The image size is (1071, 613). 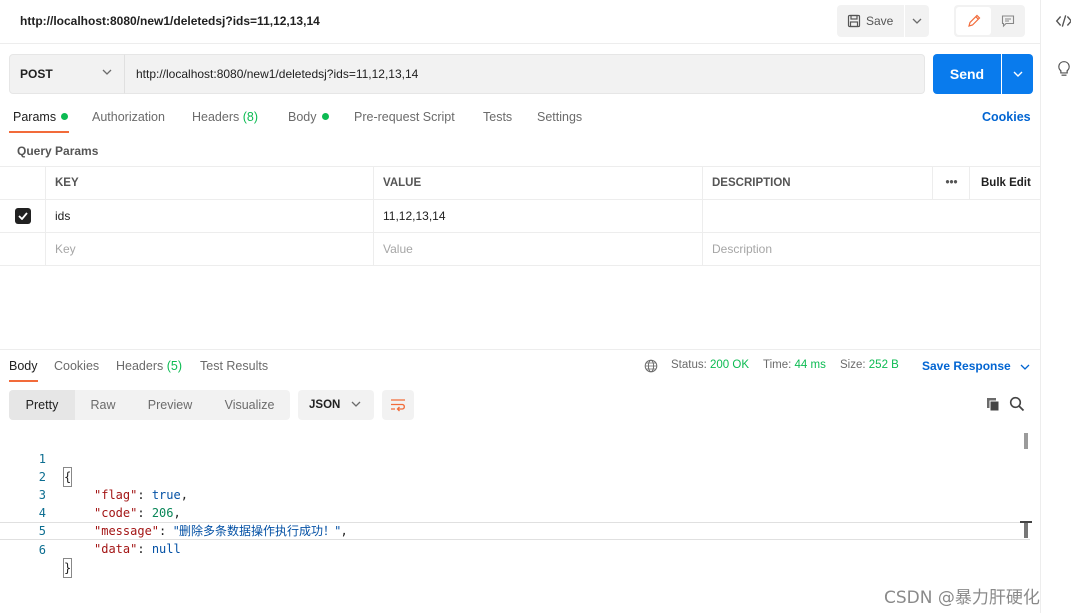 I want to click on new-description-input: Description, so click(x=871, y=249).